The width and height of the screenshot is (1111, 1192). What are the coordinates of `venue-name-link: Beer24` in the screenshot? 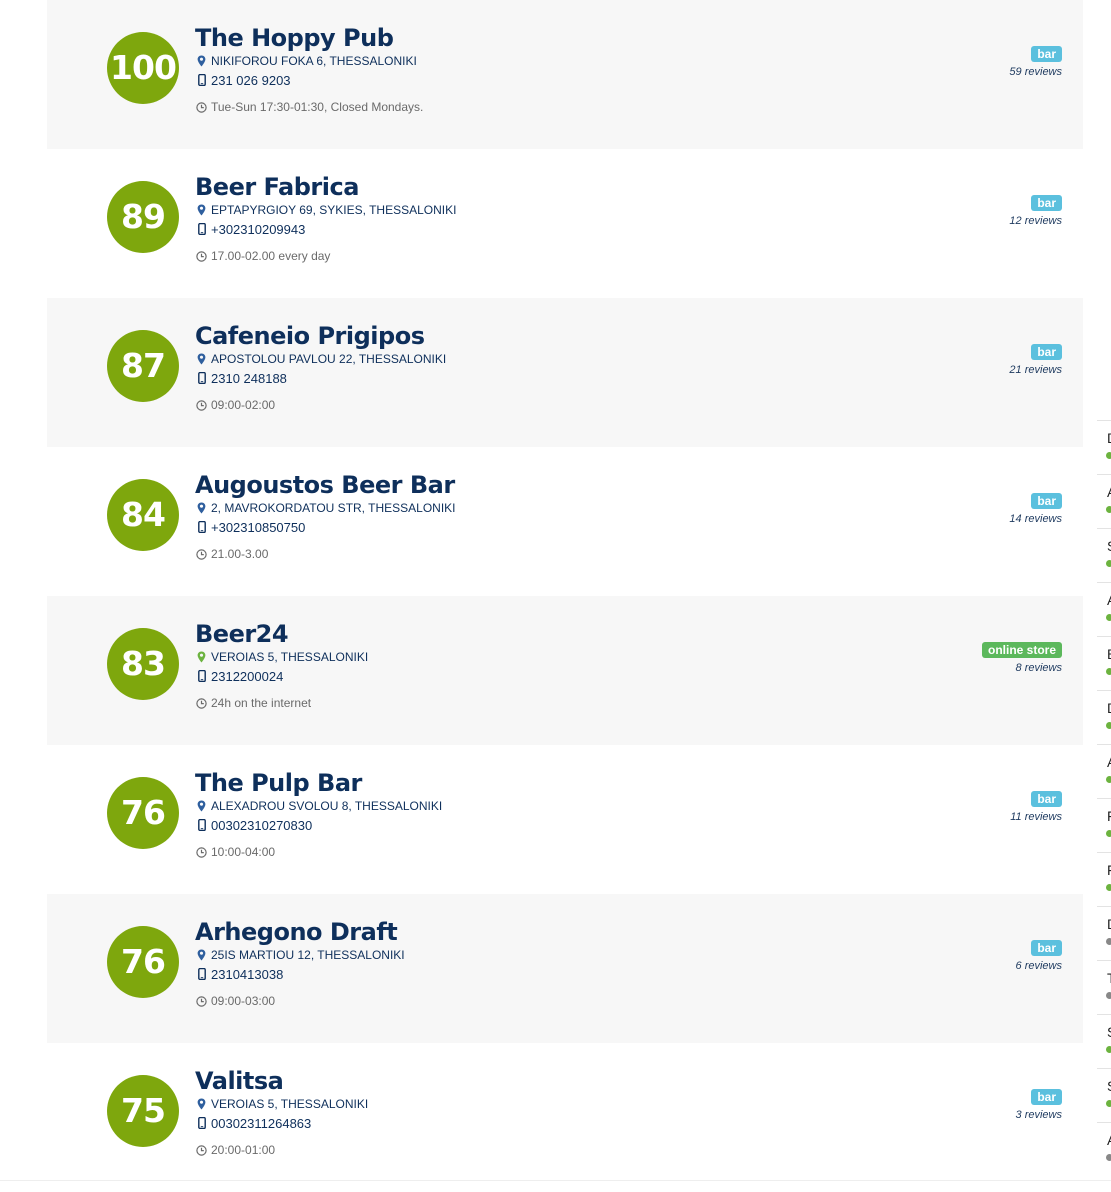 It's located at (281, 634).